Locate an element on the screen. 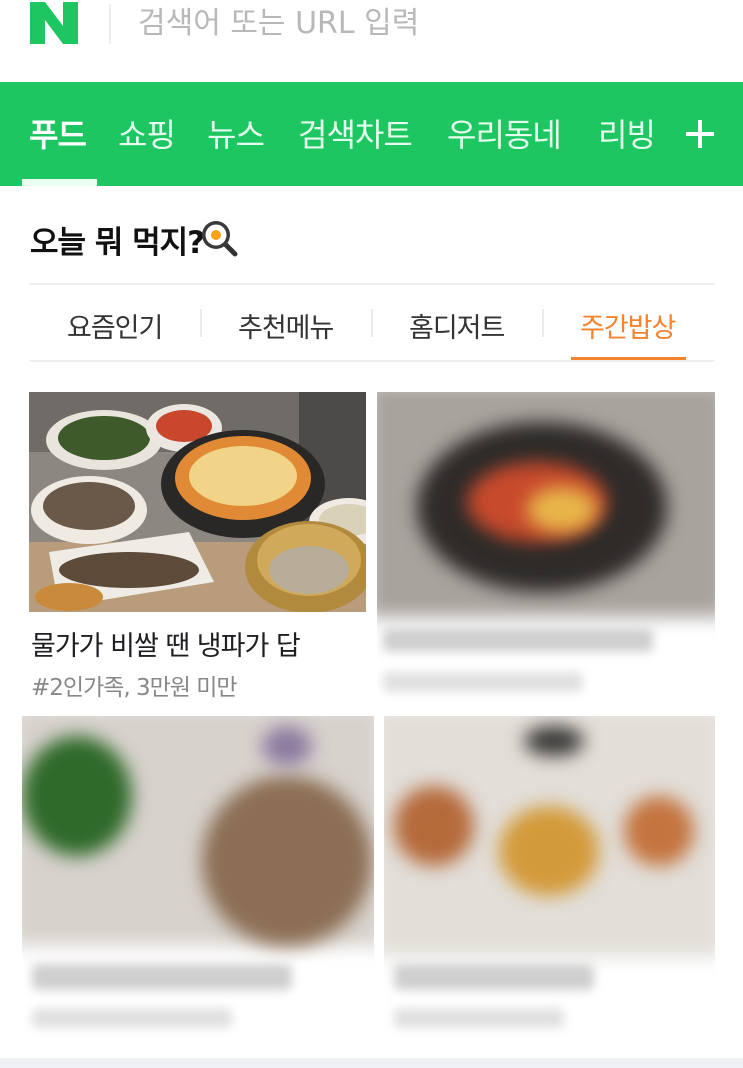 This screenshot has height=1068, width=743. tab-shopping: 쇼핑 is located at coordinates (147, 133).